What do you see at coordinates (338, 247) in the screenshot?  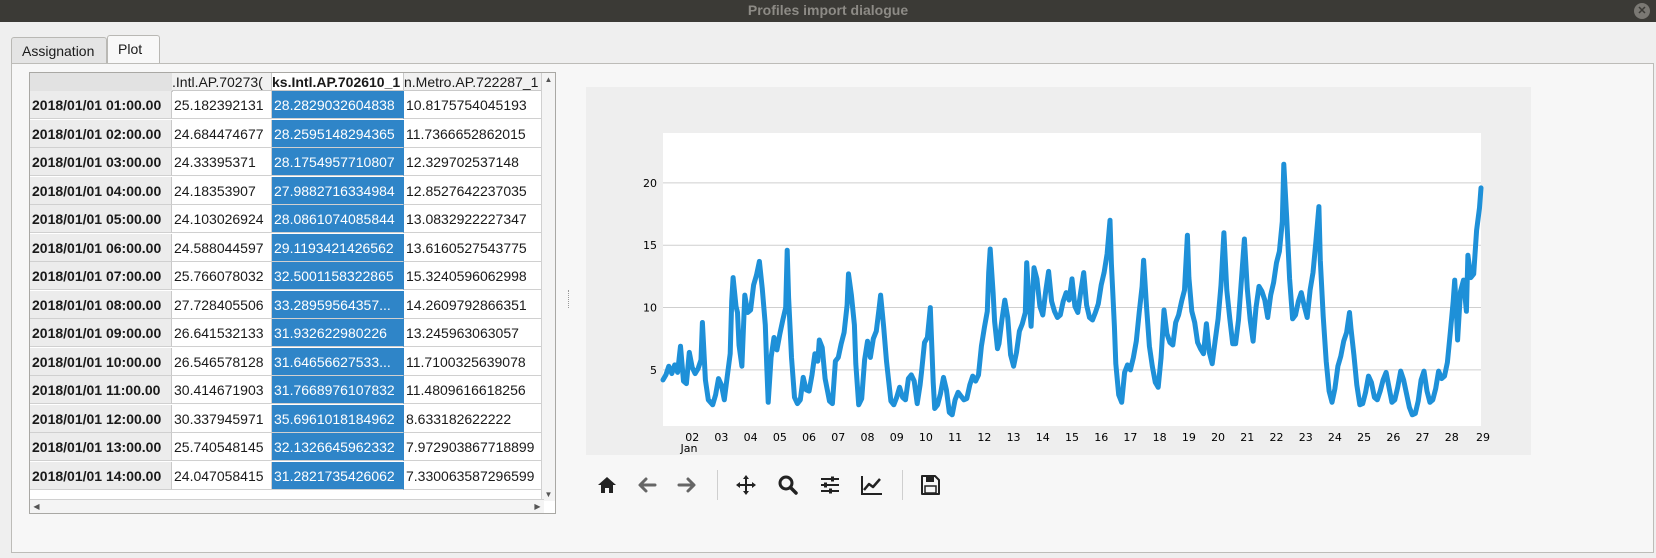 I see `table-cell: 29.1193421426562` at bounding box center [338, 247].